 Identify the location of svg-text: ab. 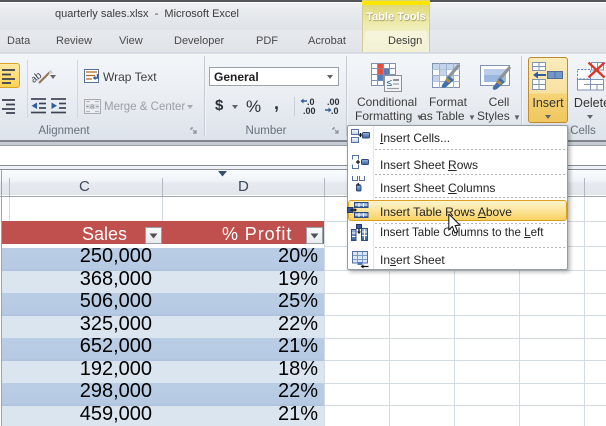
(38, 78).